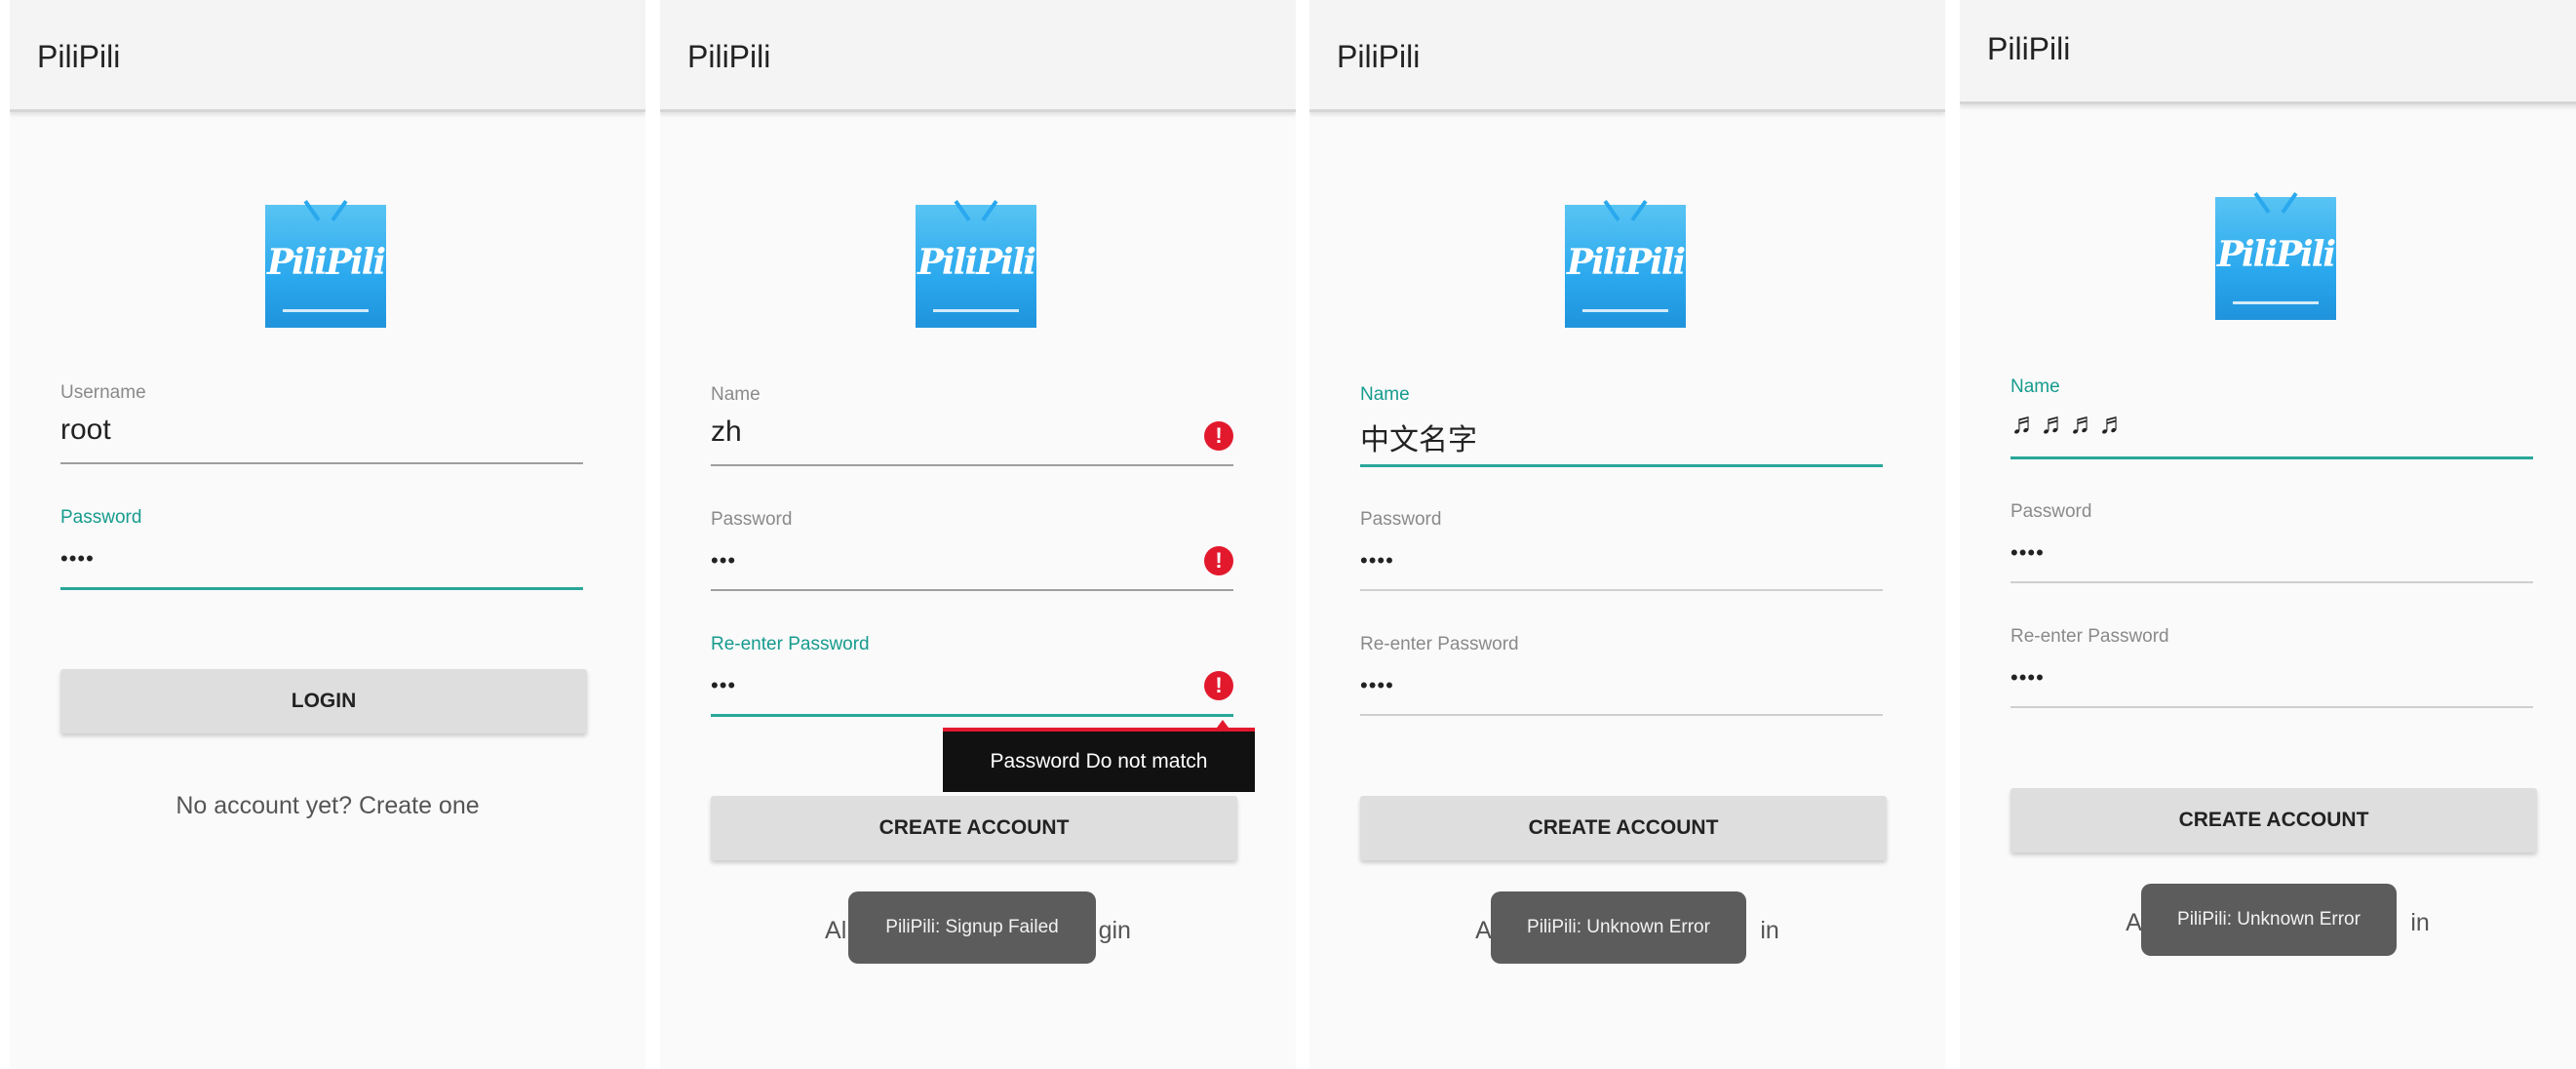 The height and width of the screenshot is (1069, 2576). I want to click on login-button: LOGIN, so click(323, 701).